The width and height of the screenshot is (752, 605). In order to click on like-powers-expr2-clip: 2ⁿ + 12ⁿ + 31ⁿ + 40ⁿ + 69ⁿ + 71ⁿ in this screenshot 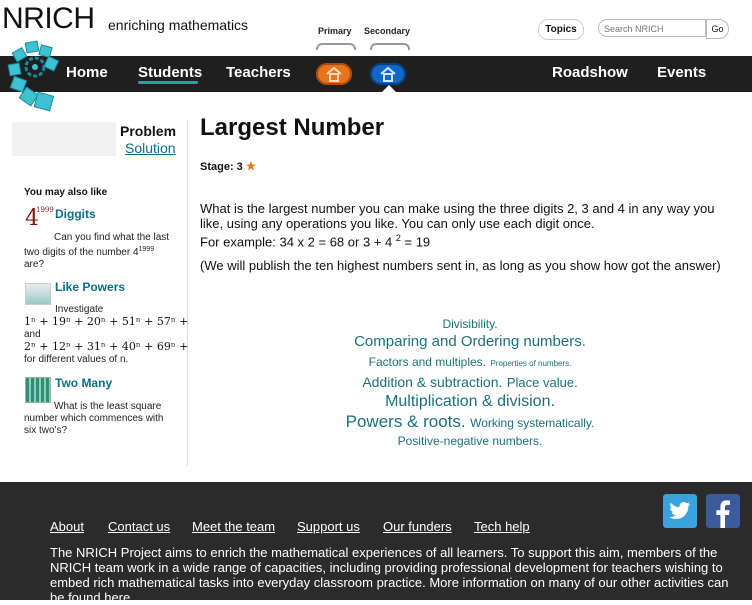, I will do `click(106, 346)`.